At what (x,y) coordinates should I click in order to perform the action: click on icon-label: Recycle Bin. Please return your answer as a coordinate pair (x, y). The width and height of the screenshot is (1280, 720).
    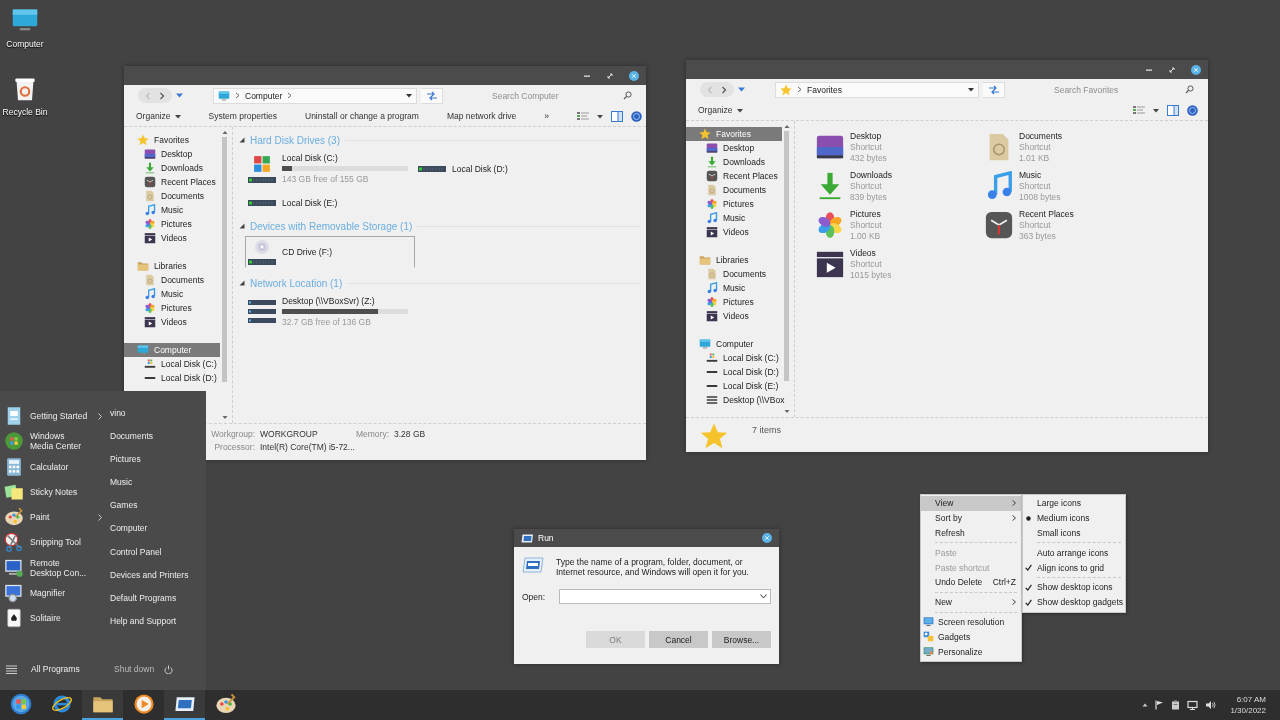
    Looking at the image, I should click on (25, 112).